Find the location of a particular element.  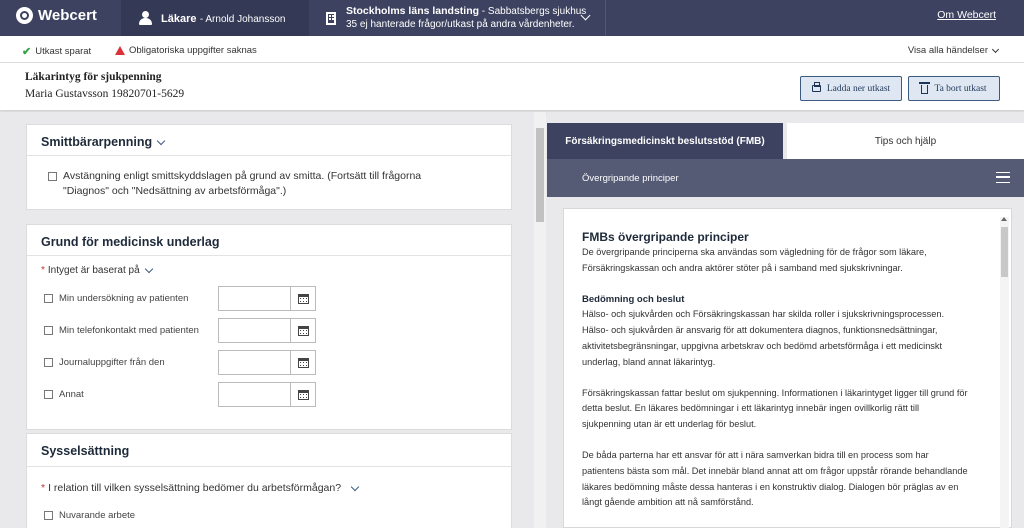

fmb-subbar: Övergripande principer is located at coordinates (785, 178).